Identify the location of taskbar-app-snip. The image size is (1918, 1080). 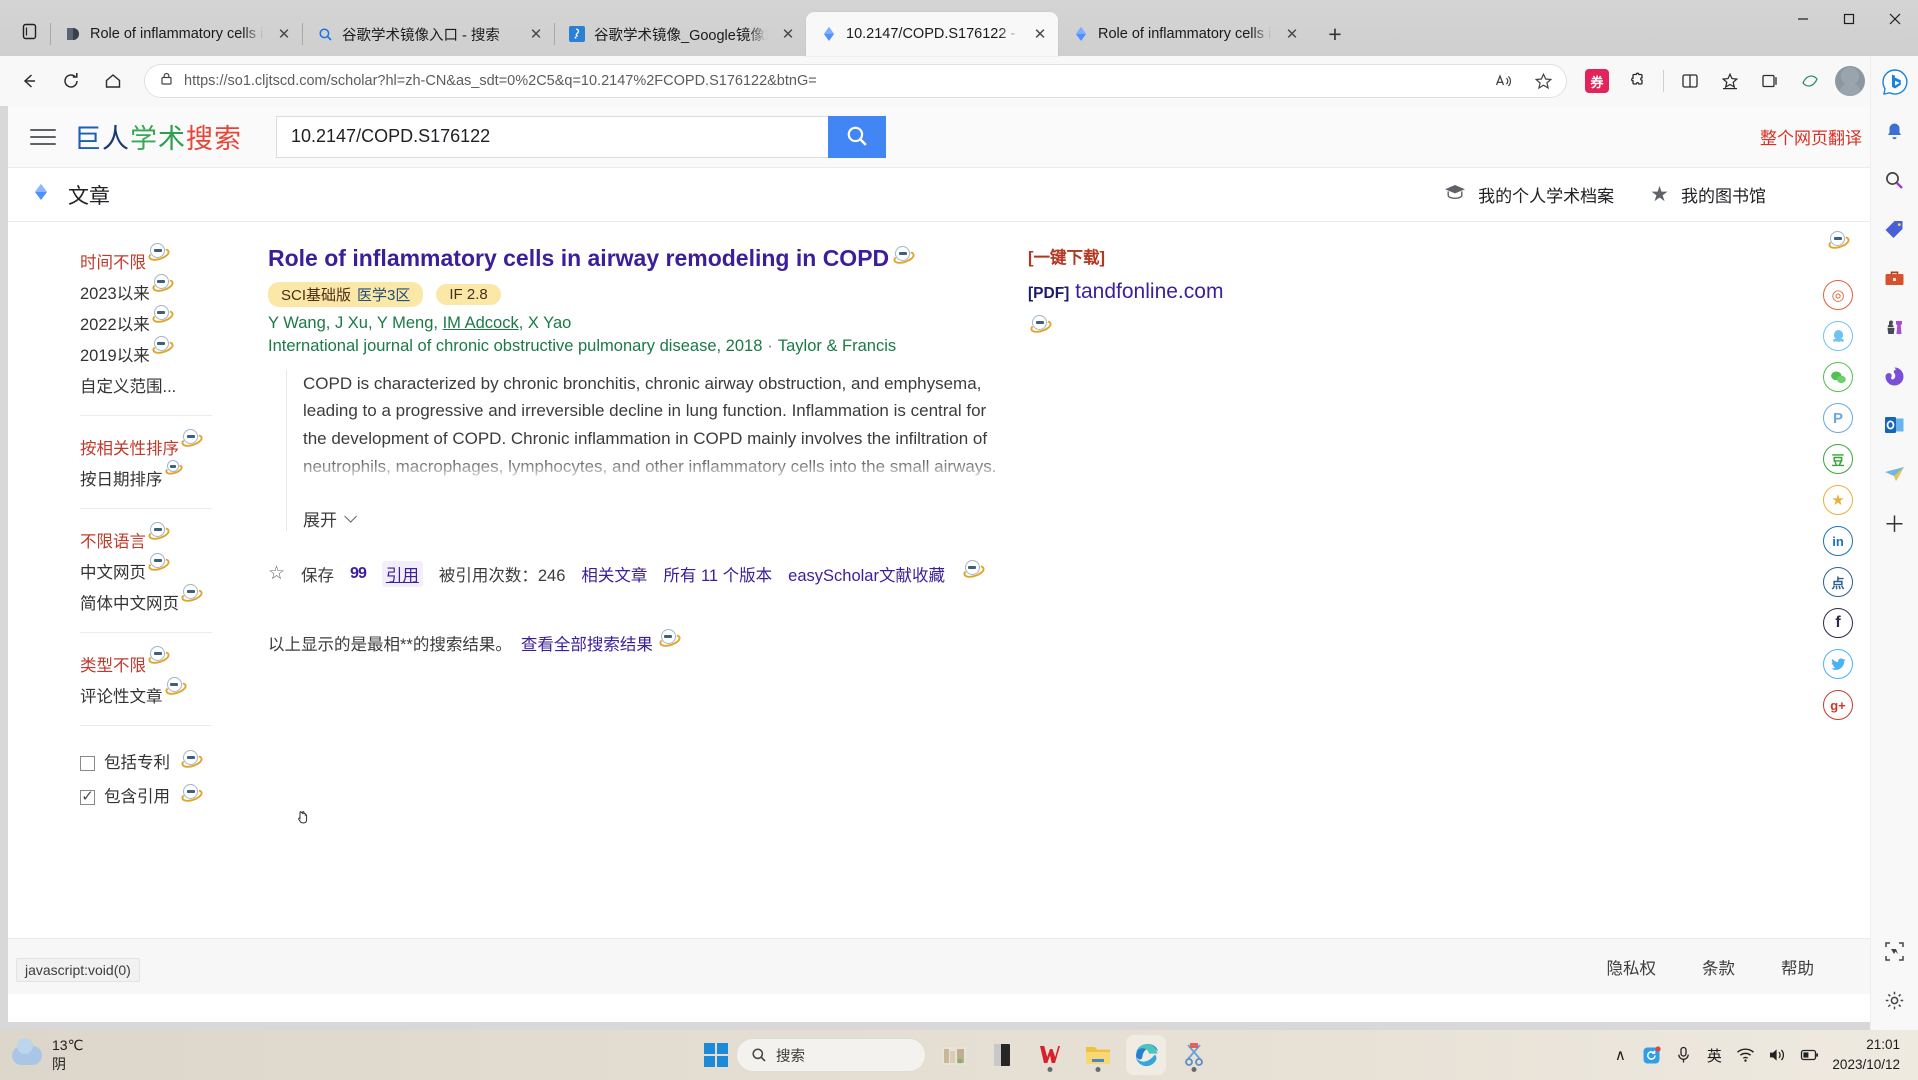
(1194, 1055).